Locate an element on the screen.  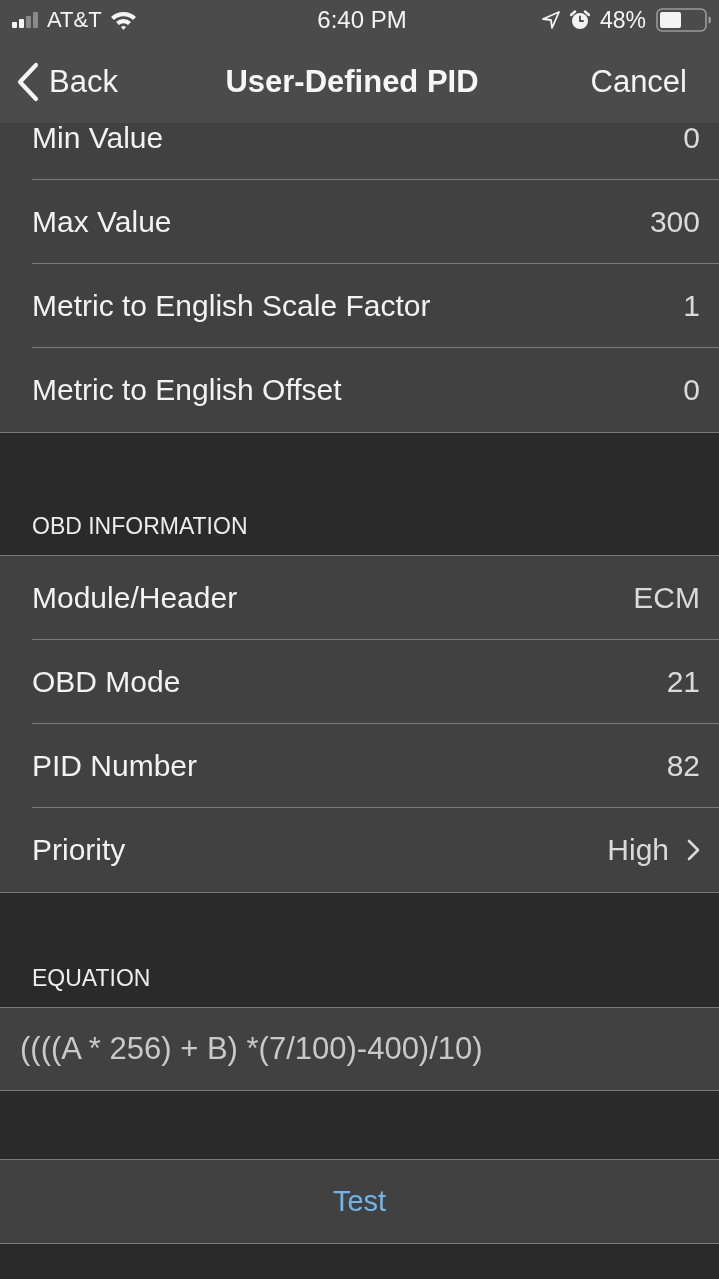
status-time: 6:40 PM is located at coordinates (362, 20).